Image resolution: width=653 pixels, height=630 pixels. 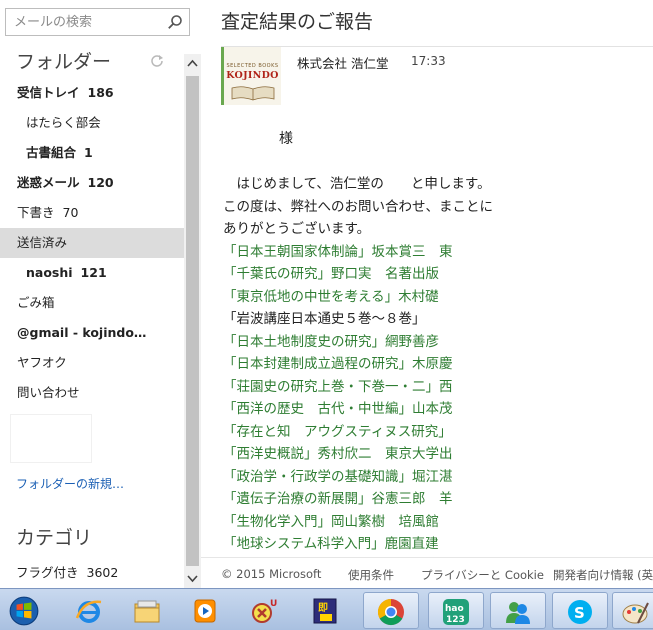 What do you see at coordinates (437, 46) in the screenshot?
I see `header-divider` at bounding box center [437, 46].